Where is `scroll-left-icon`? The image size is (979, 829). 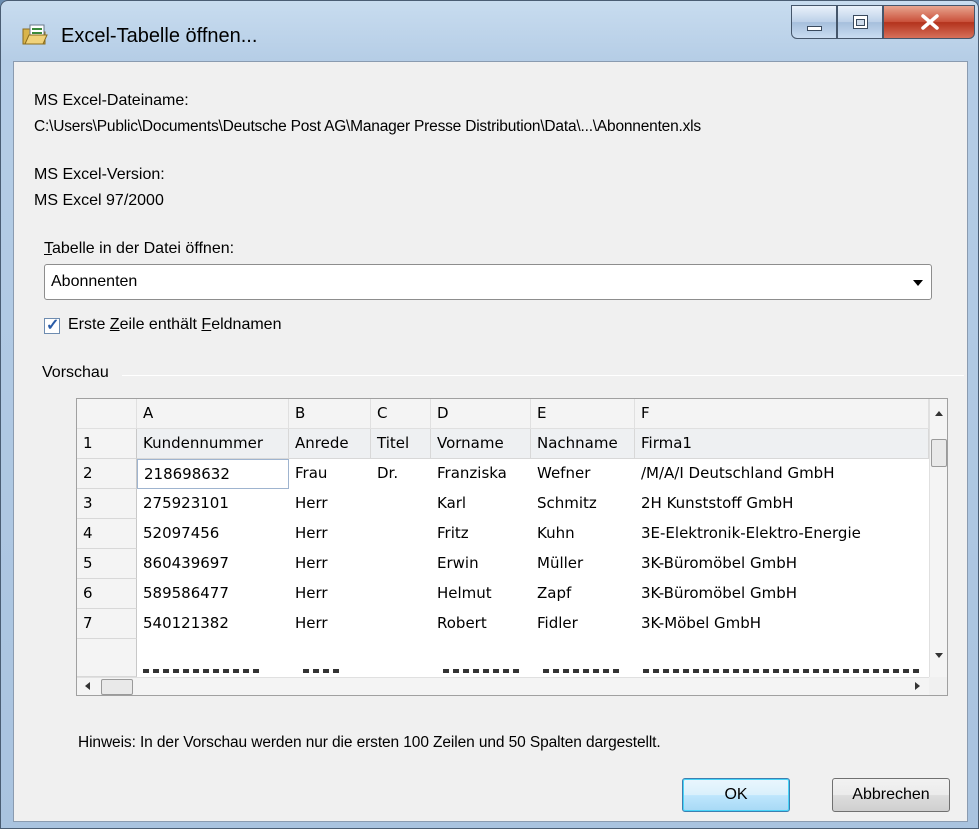 scroll-left-icon is located at coordinates (87, 686).